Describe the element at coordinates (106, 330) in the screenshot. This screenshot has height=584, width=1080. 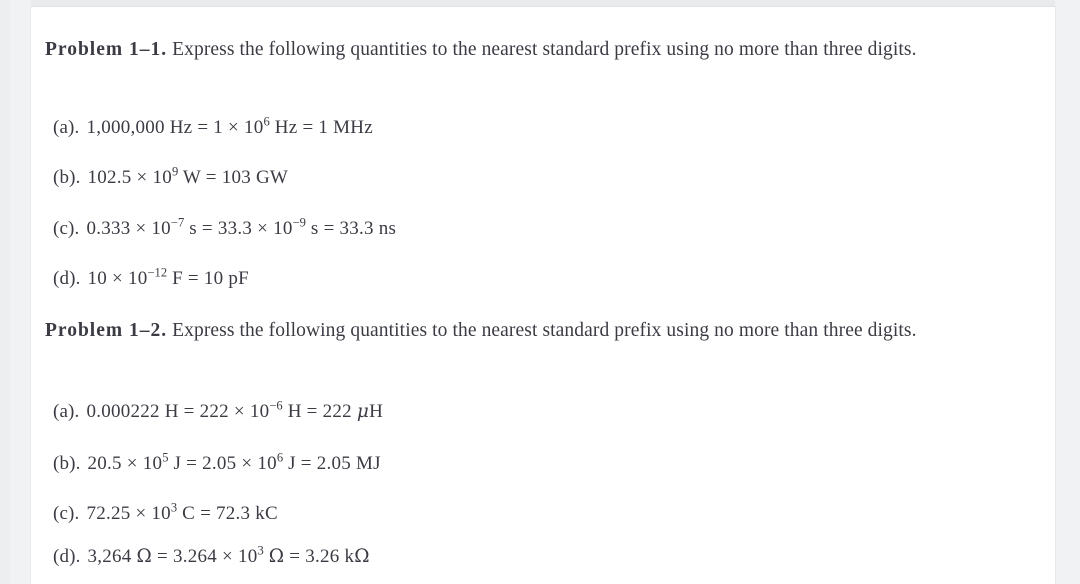
I see `problem-1-2-label: Problem 1–2.` at that location.